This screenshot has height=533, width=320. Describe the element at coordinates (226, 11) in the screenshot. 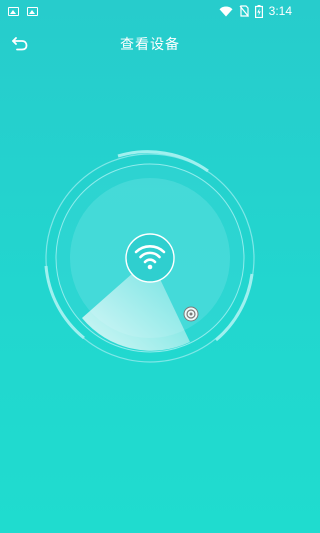

I see `wifi-icon` at that location.